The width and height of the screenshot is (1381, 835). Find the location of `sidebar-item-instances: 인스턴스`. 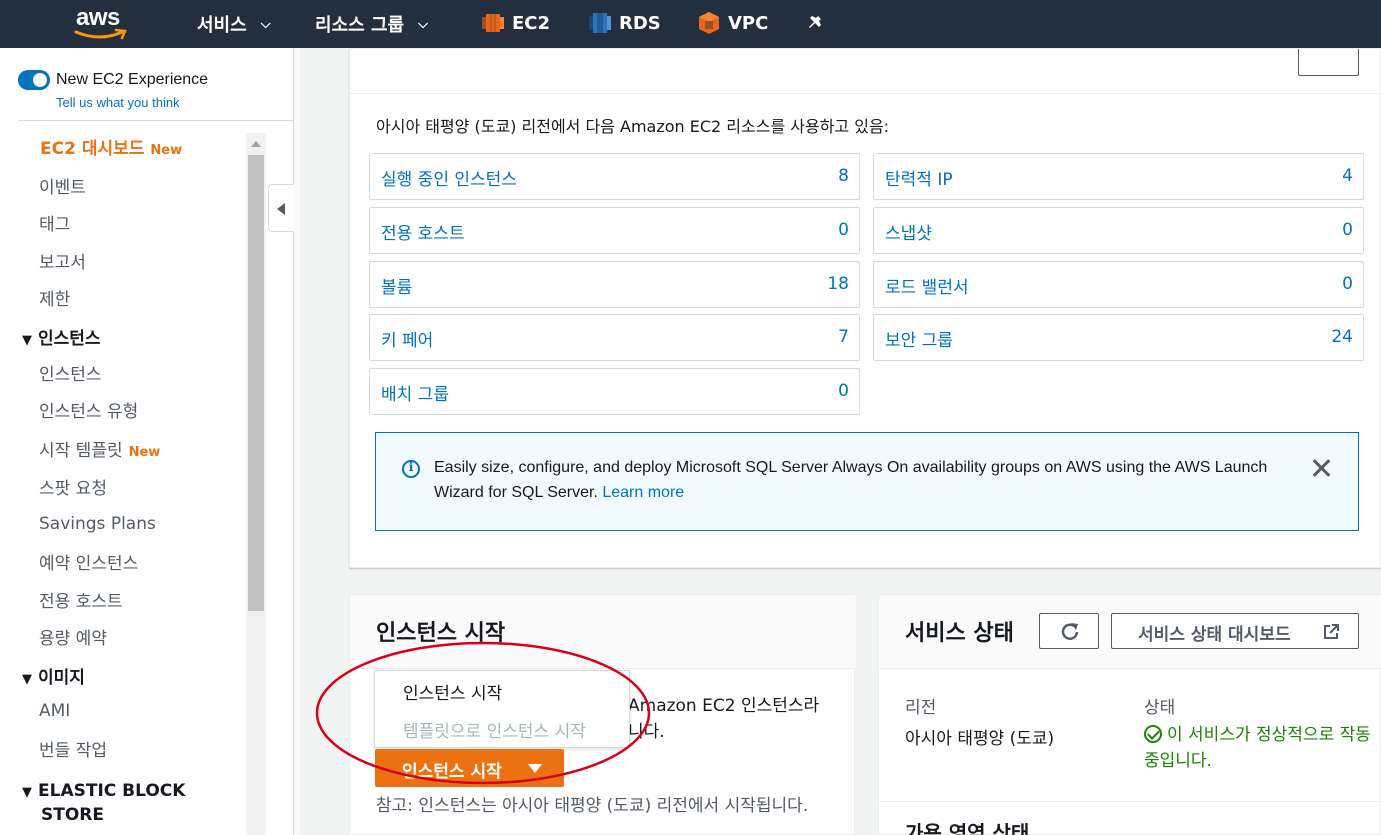

sidebar-item-instances: 인스턴스 is located at coordinates (70, 372).